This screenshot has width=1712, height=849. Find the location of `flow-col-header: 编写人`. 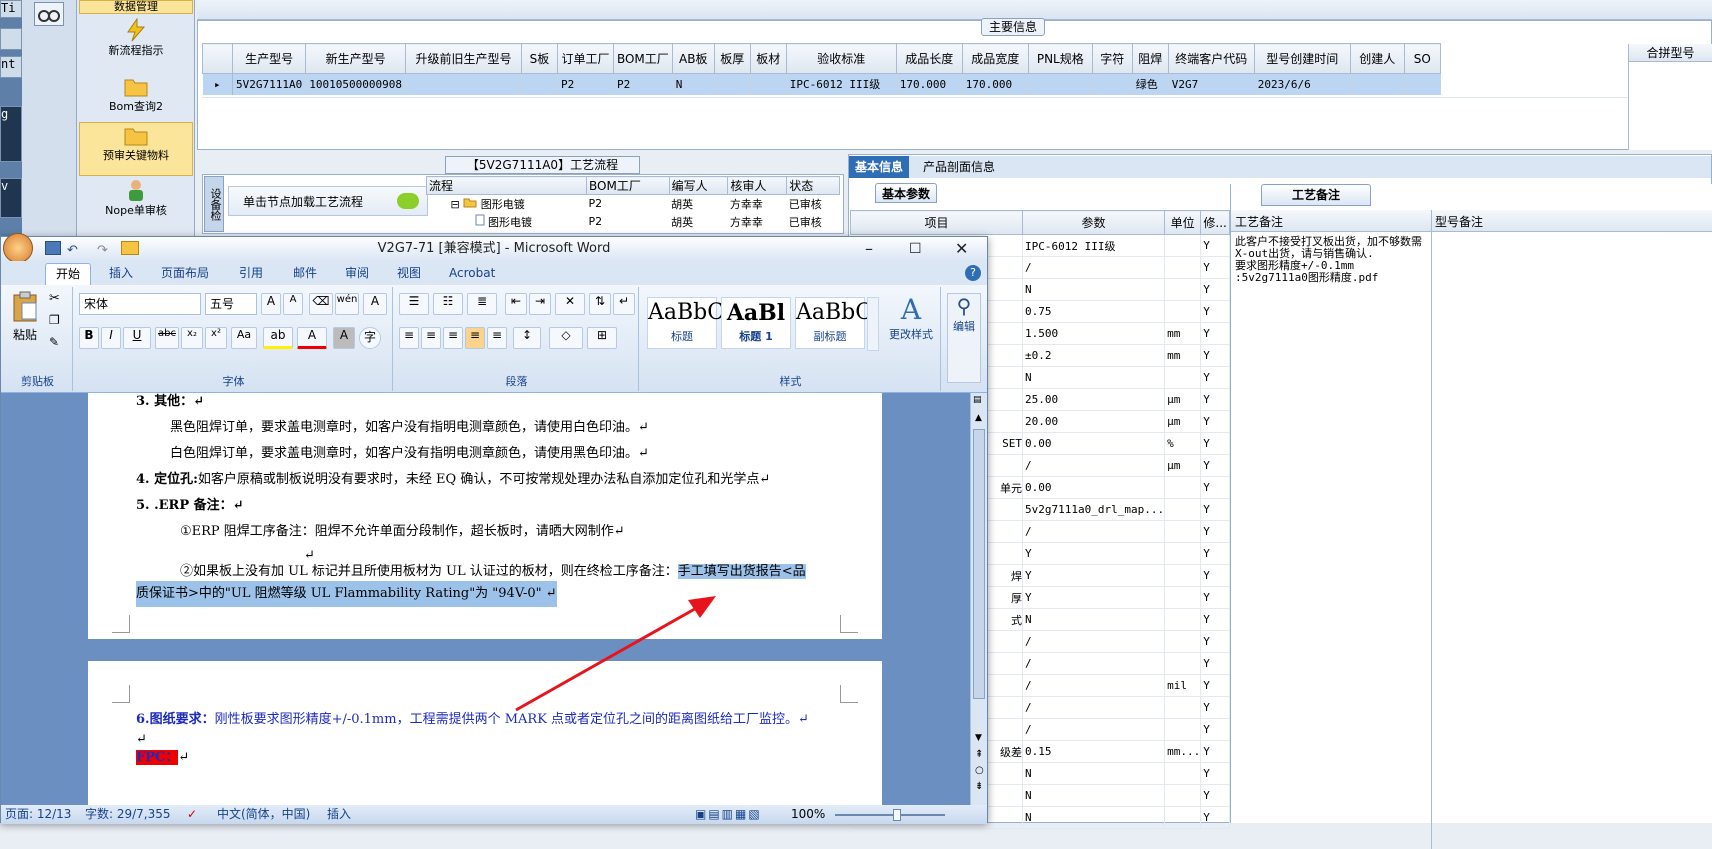

flow-col-header: 编写人 is located at coordinates (698, 185).